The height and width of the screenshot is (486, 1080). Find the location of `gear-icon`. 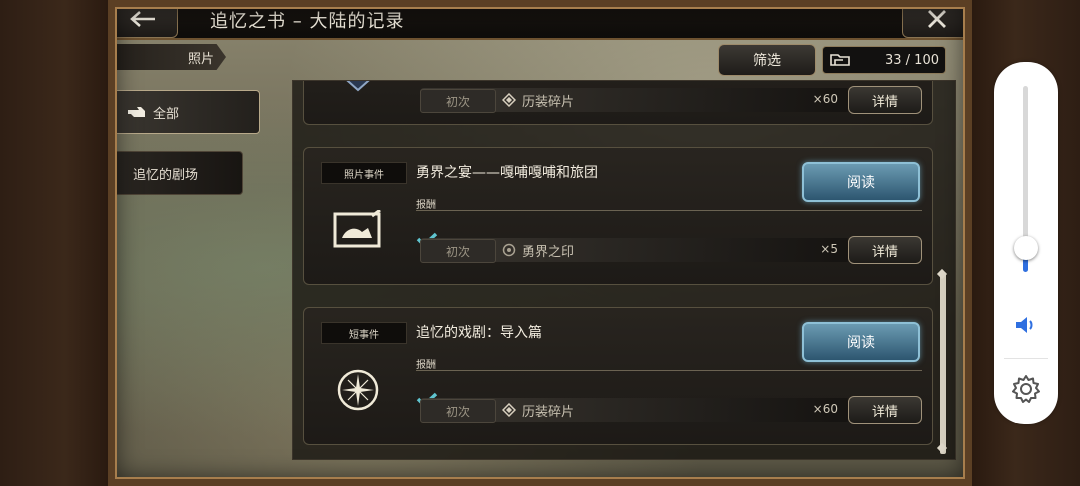

gear-icon is located at coordinates (1026, 389).